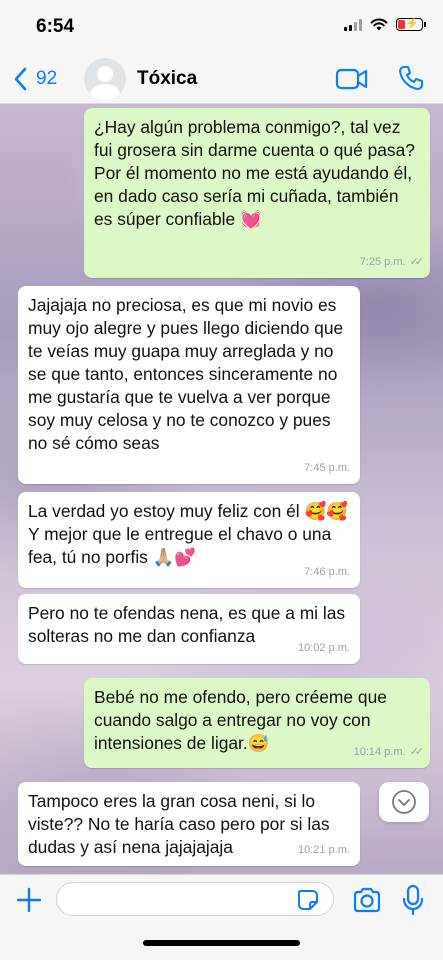  I want to click on message-time: 10:21 p.m., so click(324, 850).